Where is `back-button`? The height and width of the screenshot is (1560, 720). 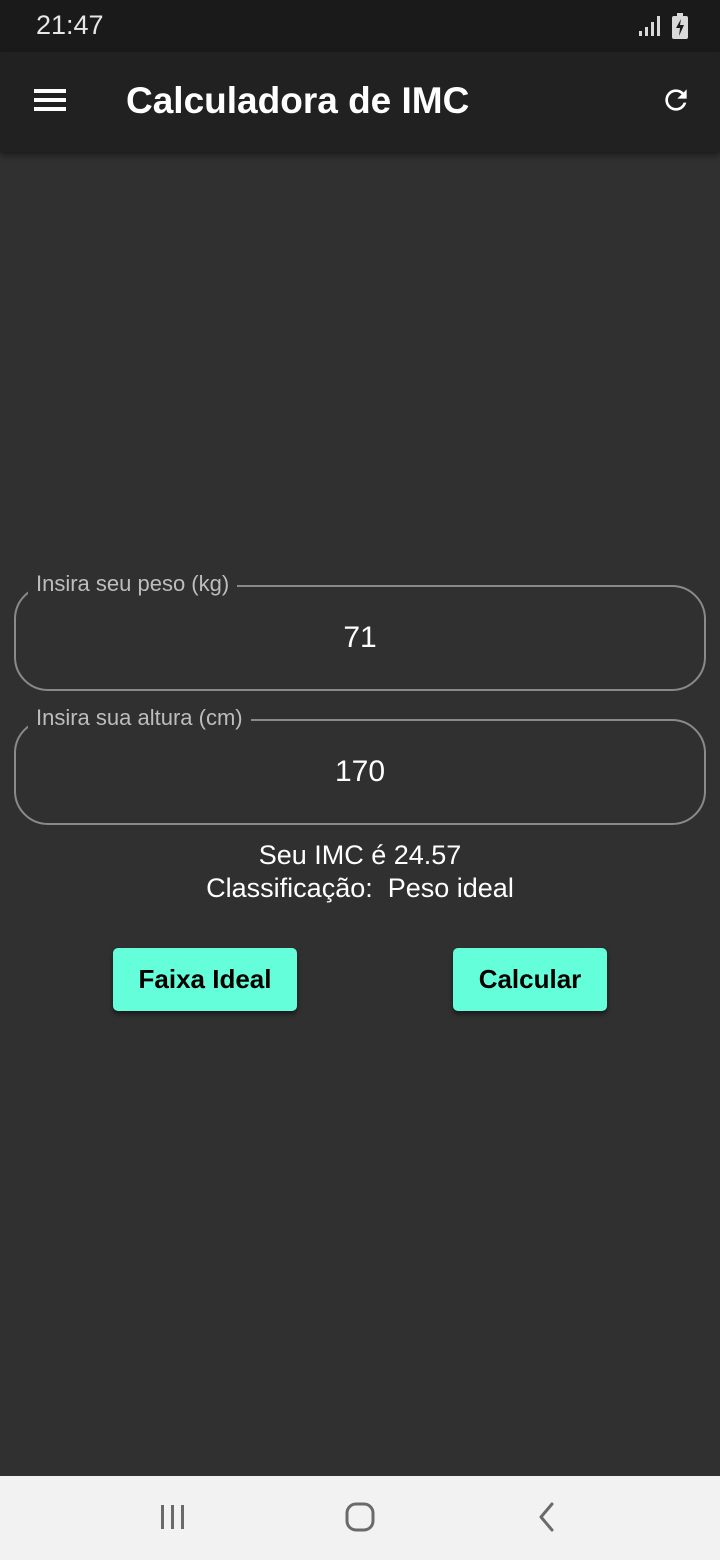 back-button is located at coordinates (547, 1519).